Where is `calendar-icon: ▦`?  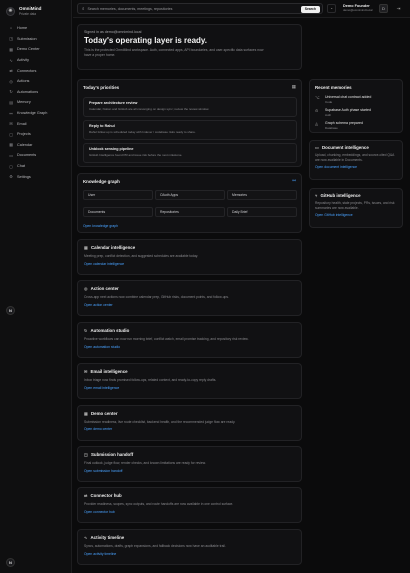
calendar-icon: ▦ is located at coordinates (11, 145).